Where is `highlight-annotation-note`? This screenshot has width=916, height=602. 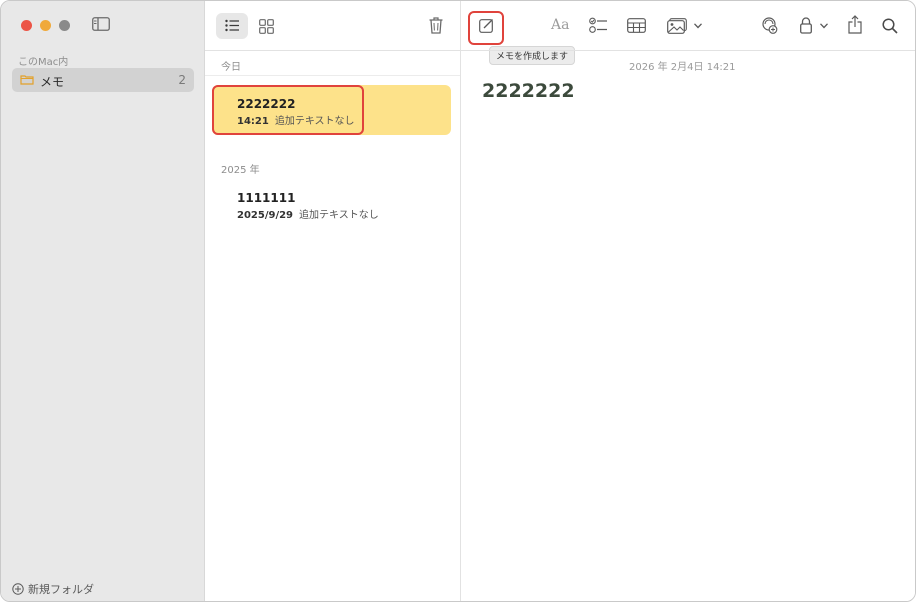
highlight-annotation-note is located at coordinates (288, 110).